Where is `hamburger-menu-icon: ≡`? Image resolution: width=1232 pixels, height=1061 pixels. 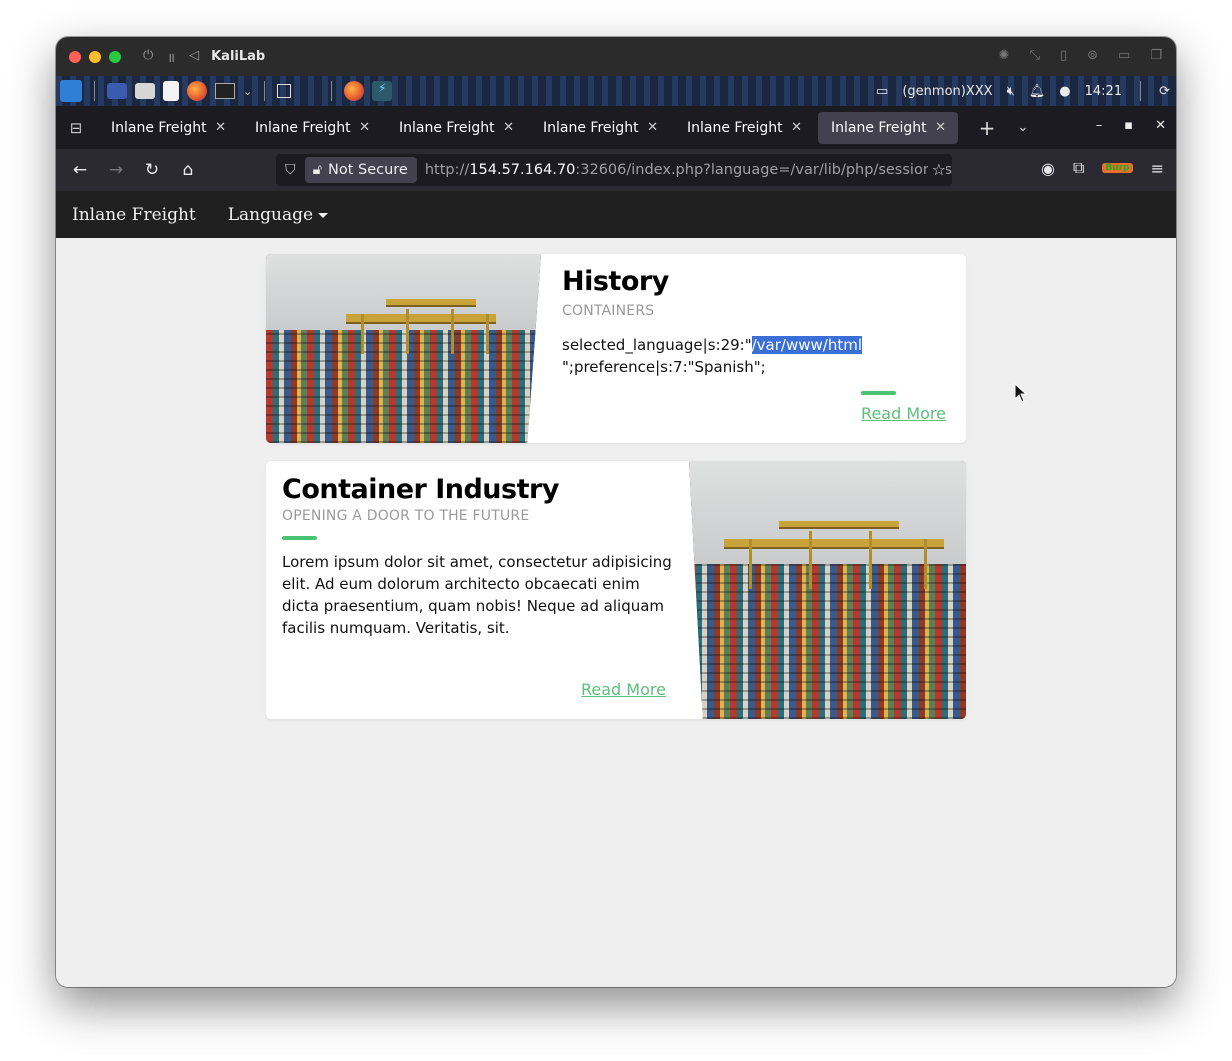
hamburger-menu-icon: ≡ is located at coordinates (1157, 168).